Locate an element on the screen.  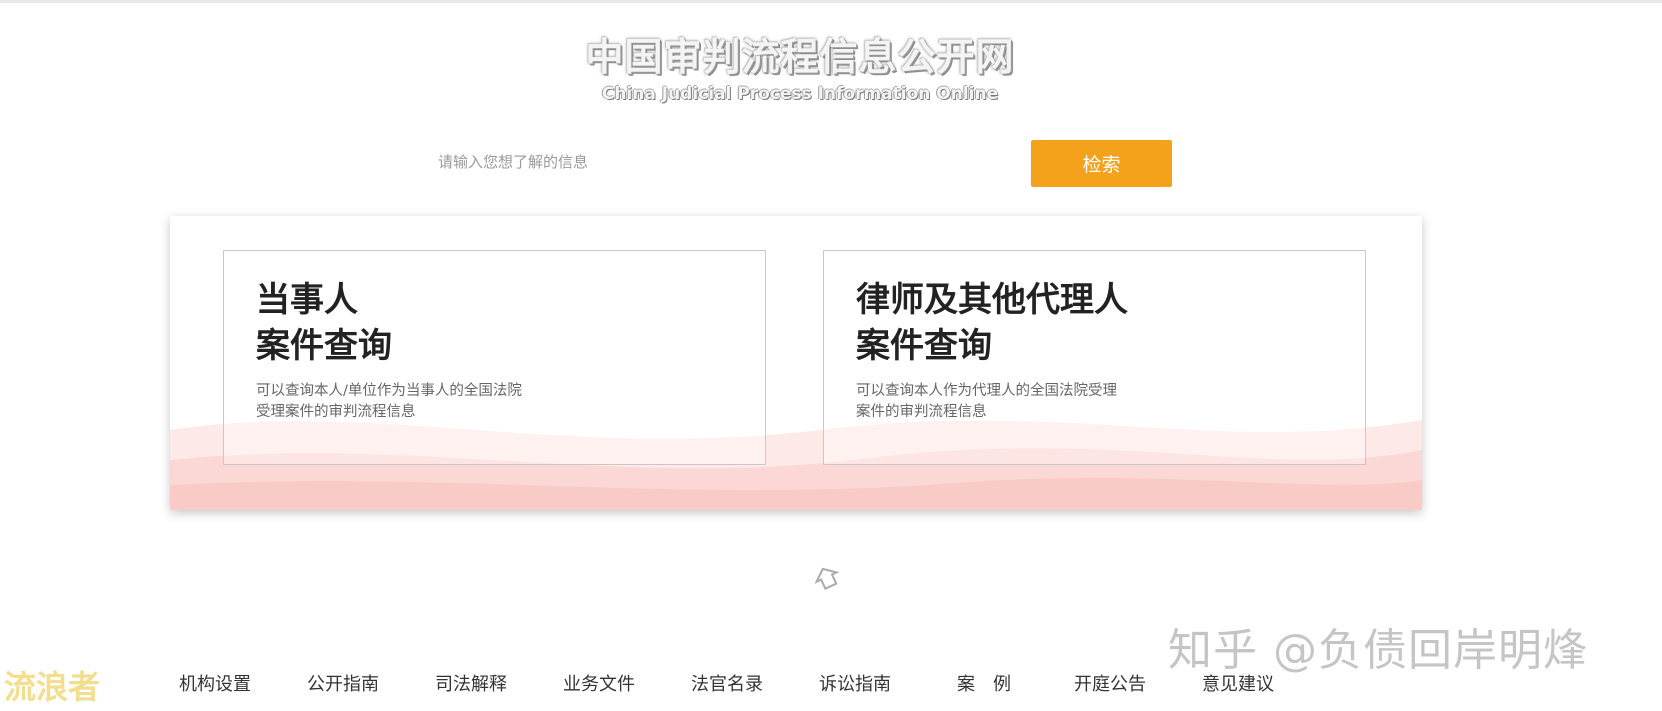
footer-link-judge-directory: 法官名录 is located at coordinates (727, 683).